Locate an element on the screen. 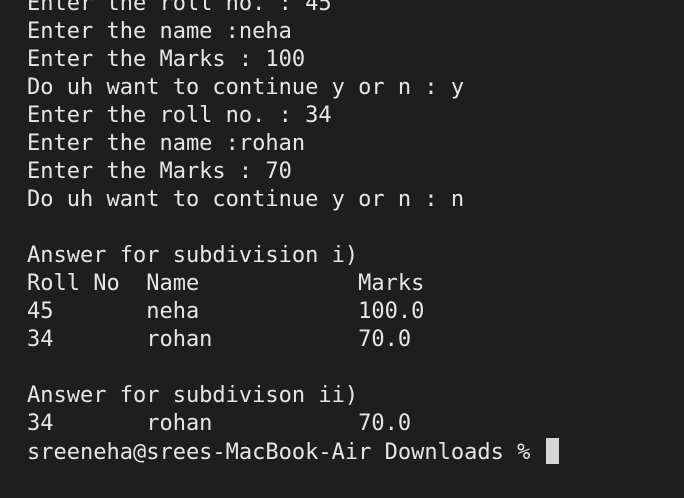 The image size is (684, 498). table-row: 45 neha 100.0 is located at coordinates (226, 311).